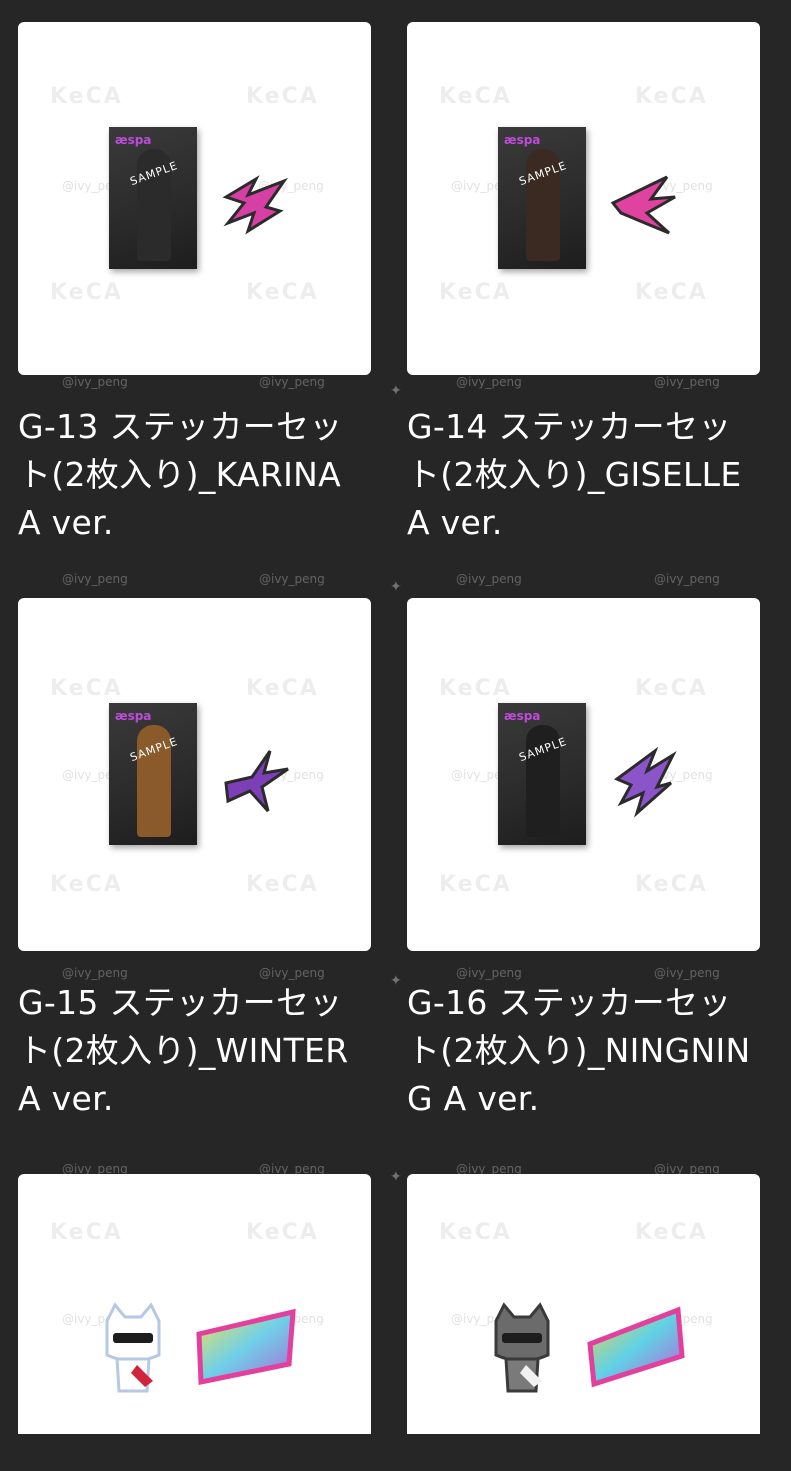 This screenshot has width=791, height=1471. What do you see at coordinates (194, 1051) in the screenshot?
I see `product-title: G-15 ステッカーセット(2枚入り)_WINTER A ver.` at bounding box center [194, 1051].